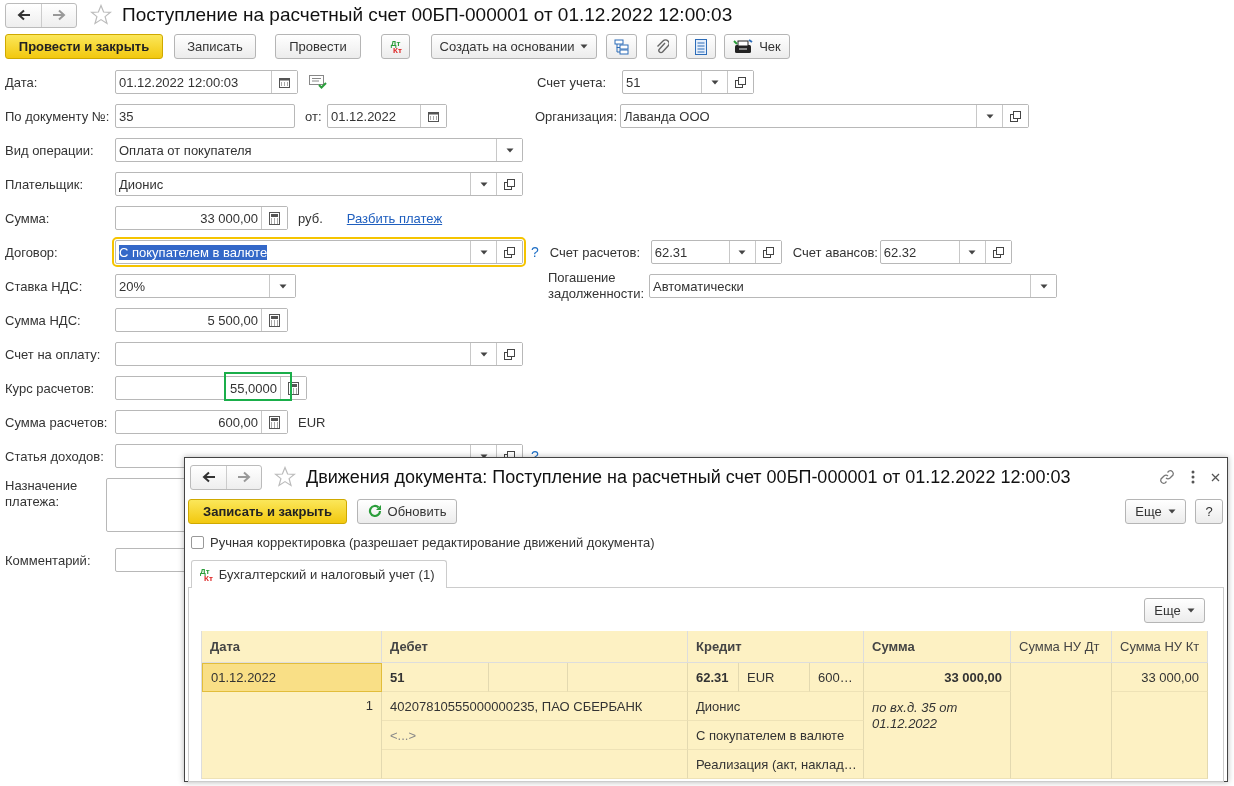 This screenshot has height=786, width=1234. I want to click on field-label: Организация:, so click(577, 116).